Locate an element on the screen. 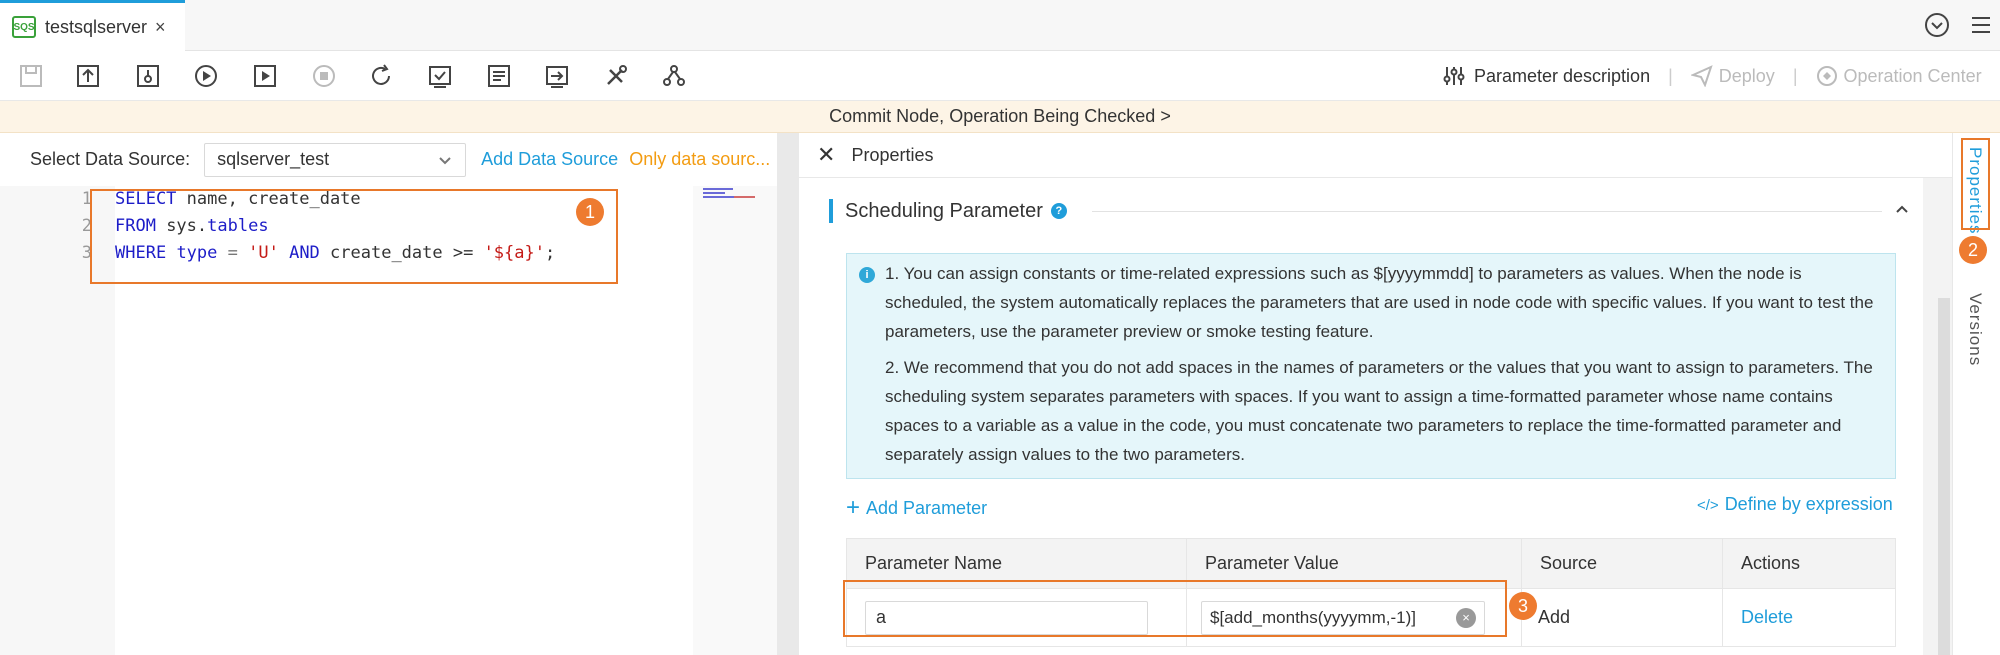  lineage-icon is located at coordinates (674, 76).